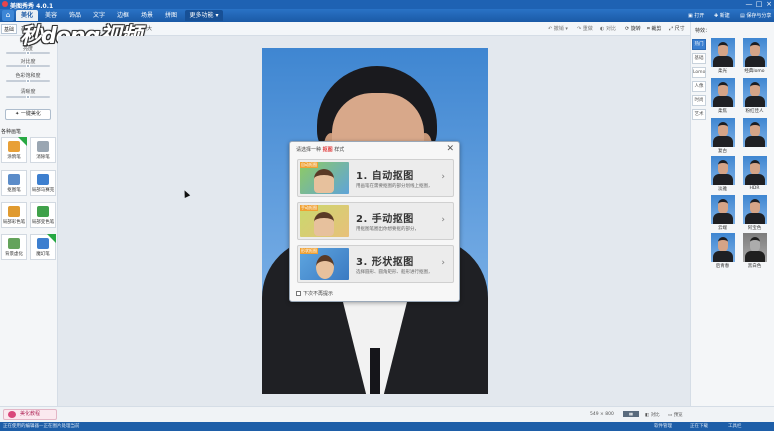 This screenshot has width=774, height=431. I want to click on eraser-pen-tool: 消除笔, so click(43, 150).